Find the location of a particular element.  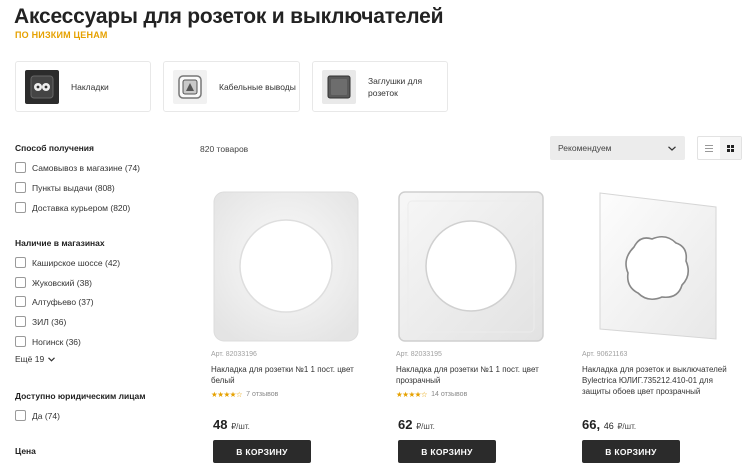

category-card-nakladki: Накладки is located at coordinates (83, 86).